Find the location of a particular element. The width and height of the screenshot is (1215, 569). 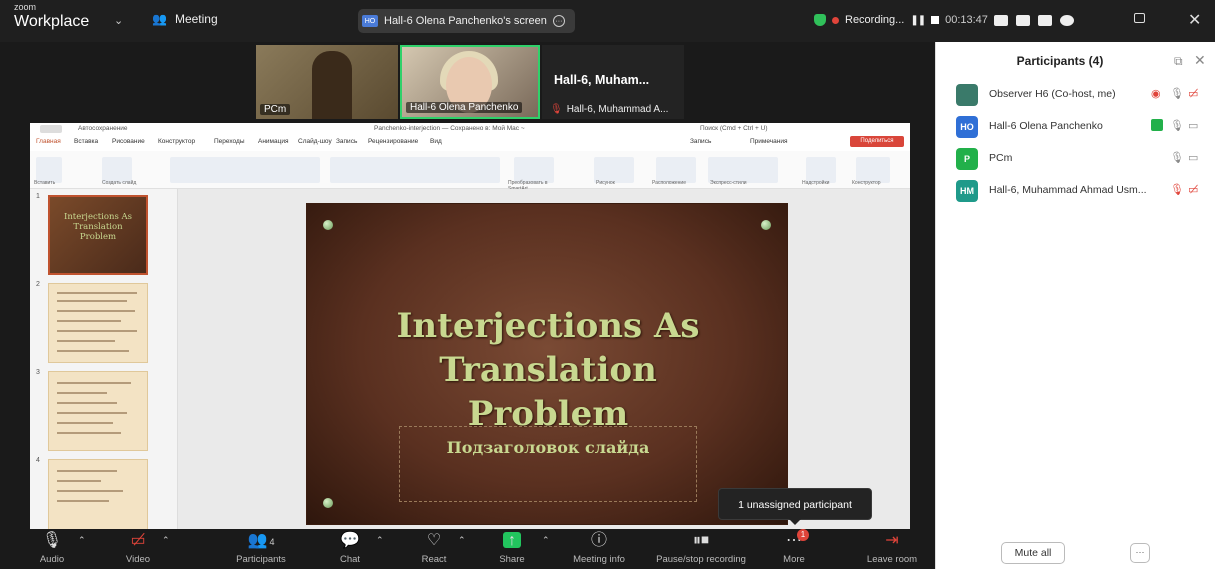

screen-share-pill: HO Hall-6 Olena Panchenko's screen ··· is located at coordinates (466, 21).